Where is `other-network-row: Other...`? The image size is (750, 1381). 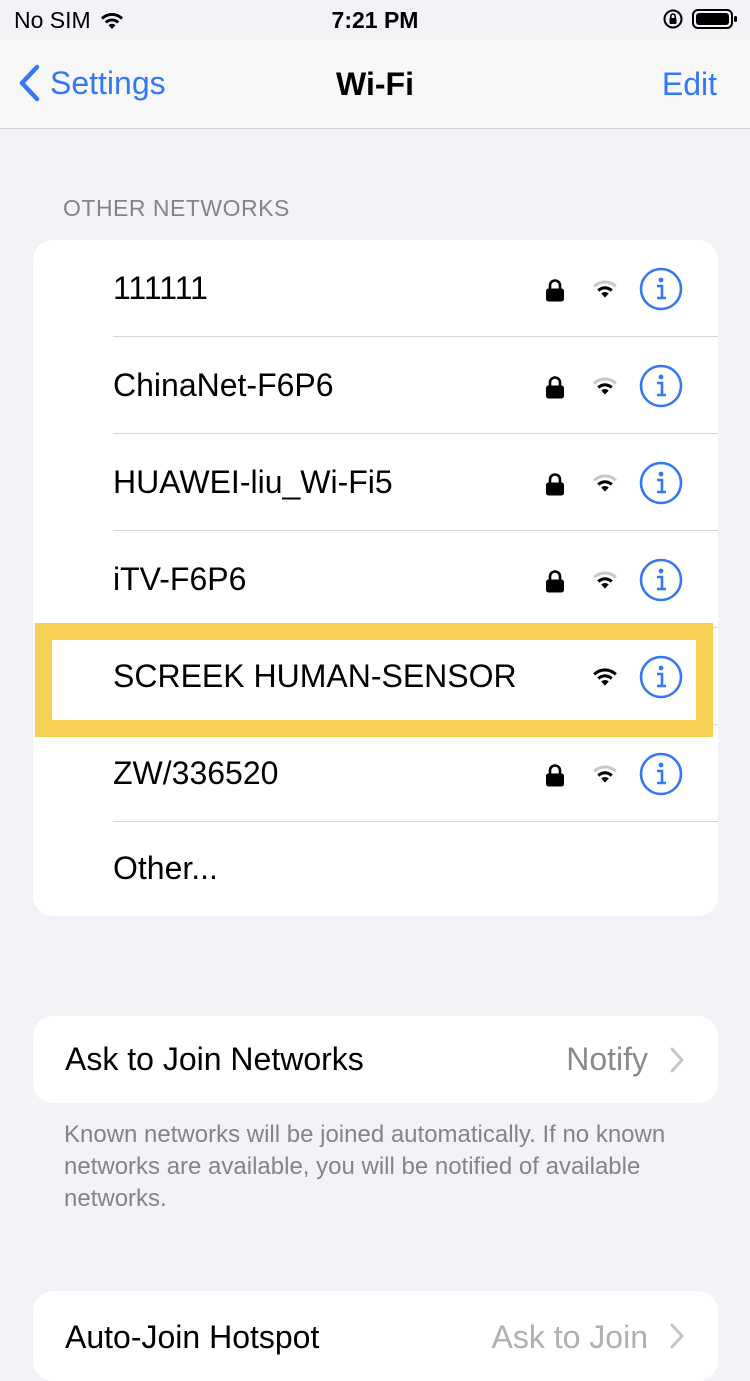 other-network-row: Other... is located at coordinates (375, 869).